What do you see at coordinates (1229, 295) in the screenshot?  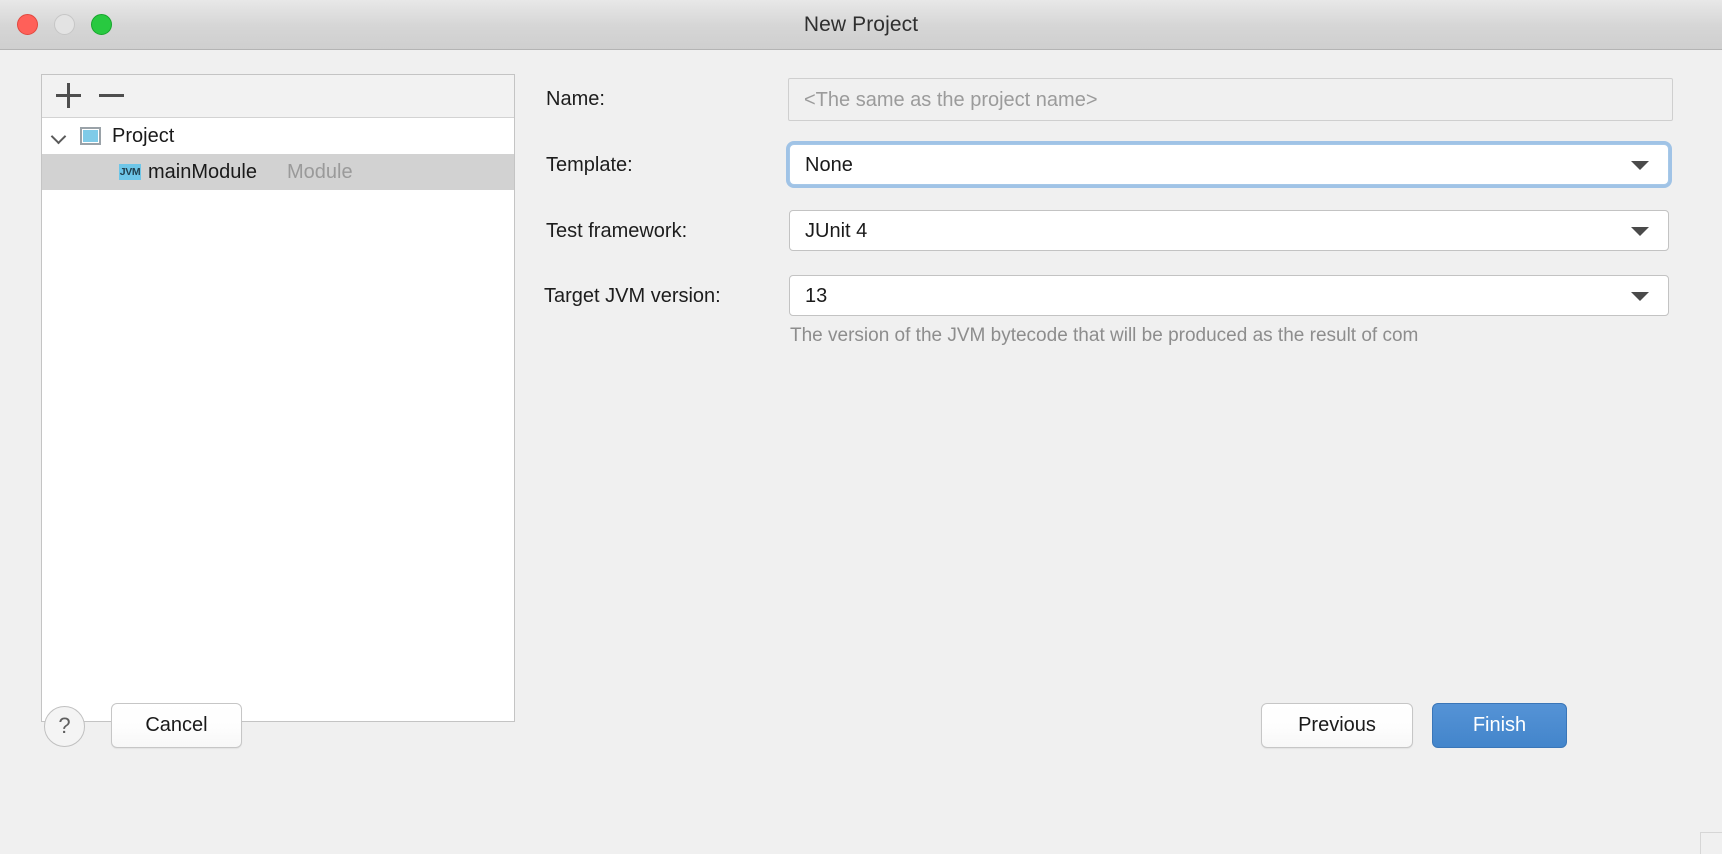 I see `target-jvm-version-select: 13` at bounding box center [1229, 295].